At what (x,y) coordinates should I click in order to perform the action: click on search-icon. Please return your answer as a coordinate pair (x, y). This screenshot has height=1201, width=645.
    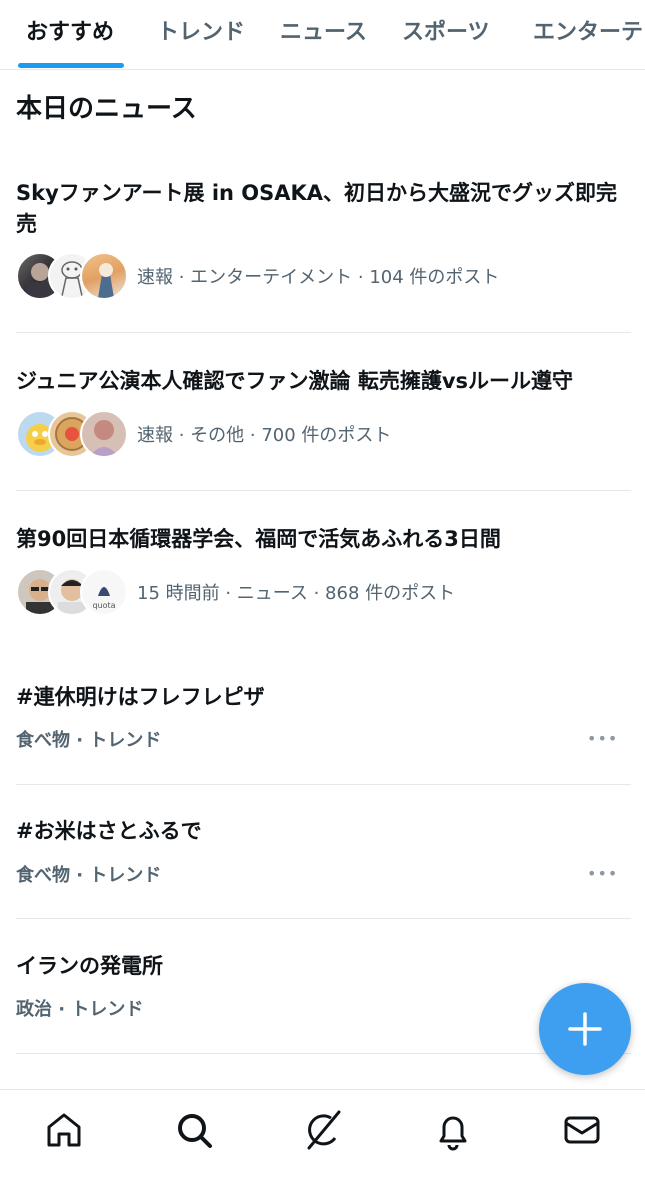
    Looking at the image, I should click on (195, 1131).